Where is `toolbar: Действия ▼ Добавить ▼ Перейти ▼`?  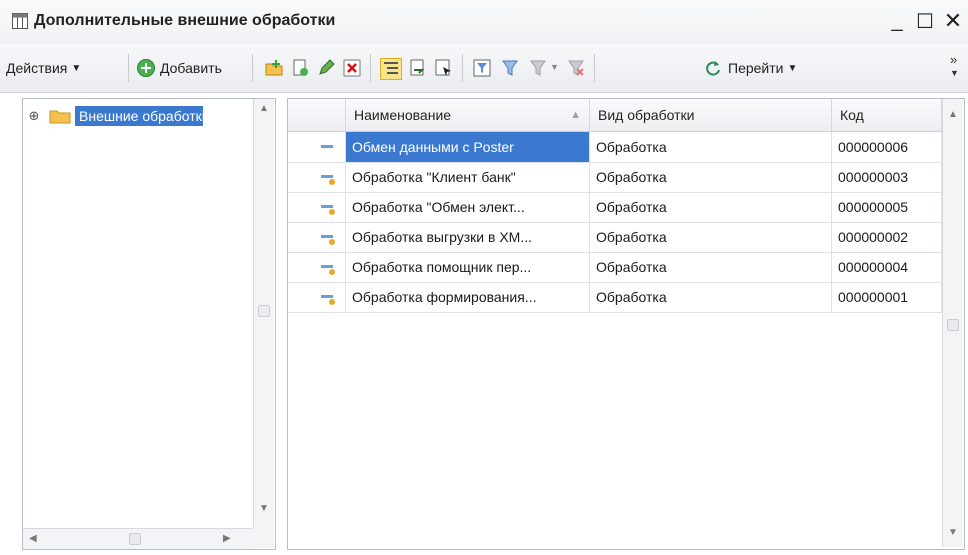 toolbar: Действия ▼ Добавить ▼ Перейти ▼ is located at coordinates (484, 68).